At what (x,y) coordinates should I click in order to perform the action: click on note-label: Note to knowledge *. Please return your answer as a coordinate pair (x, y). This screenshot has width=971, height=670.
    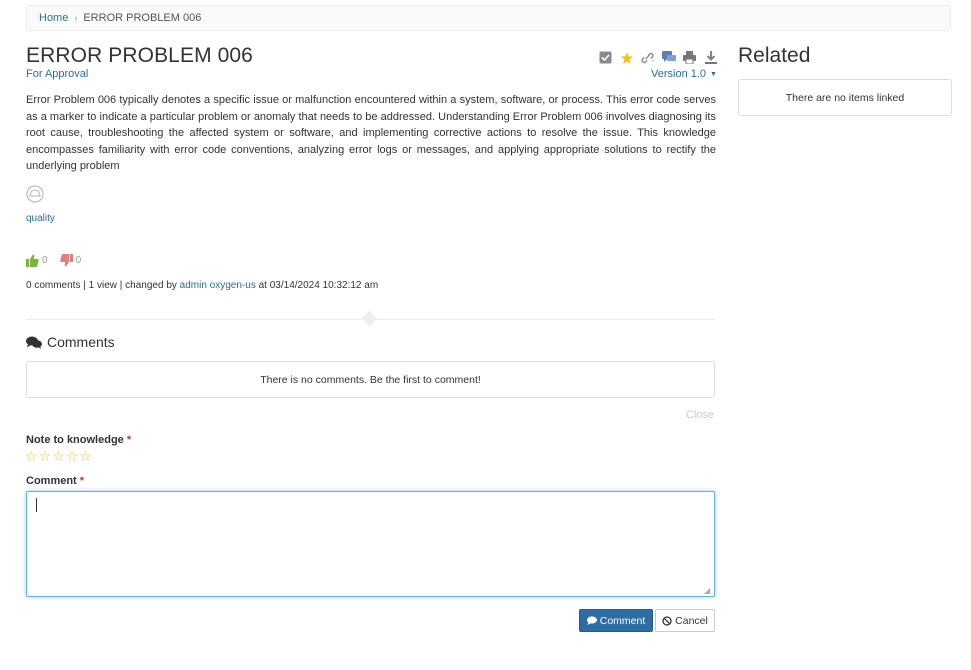
    Looking at the image, I should click on (78, 440).